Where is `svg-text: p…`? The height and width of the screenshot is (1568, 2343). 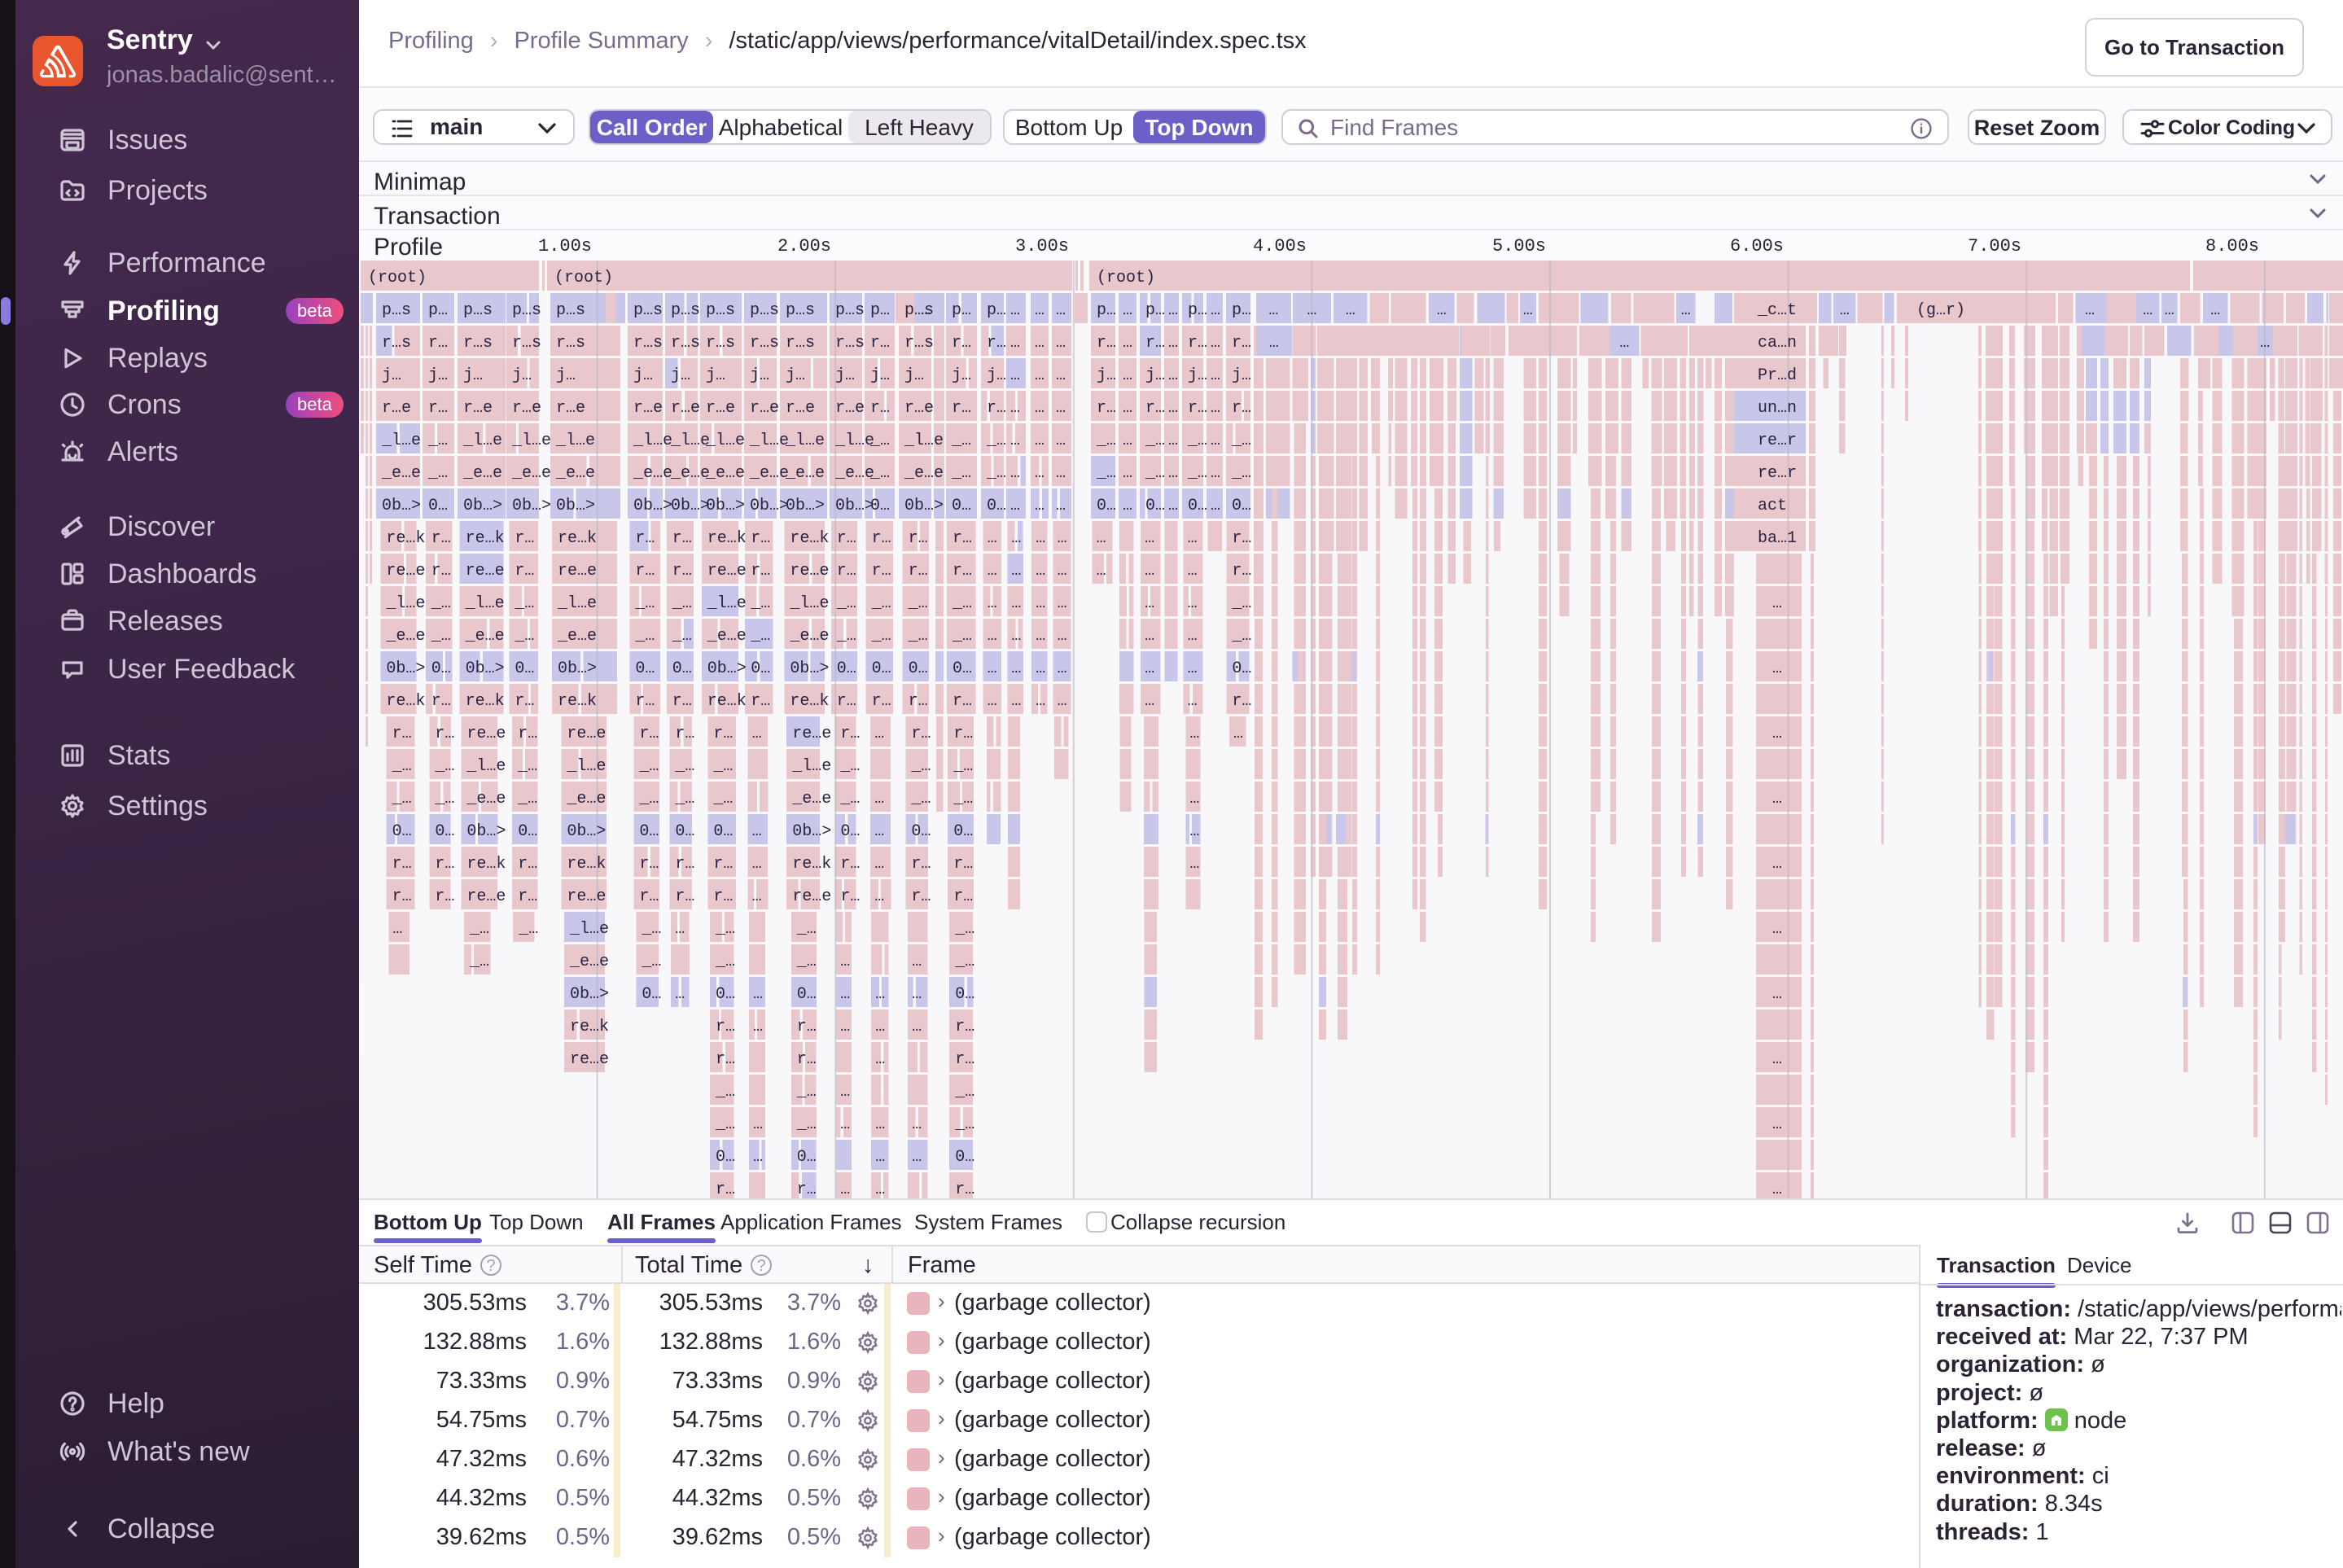 svg-text: p… is located at coordinates (1155, 311).